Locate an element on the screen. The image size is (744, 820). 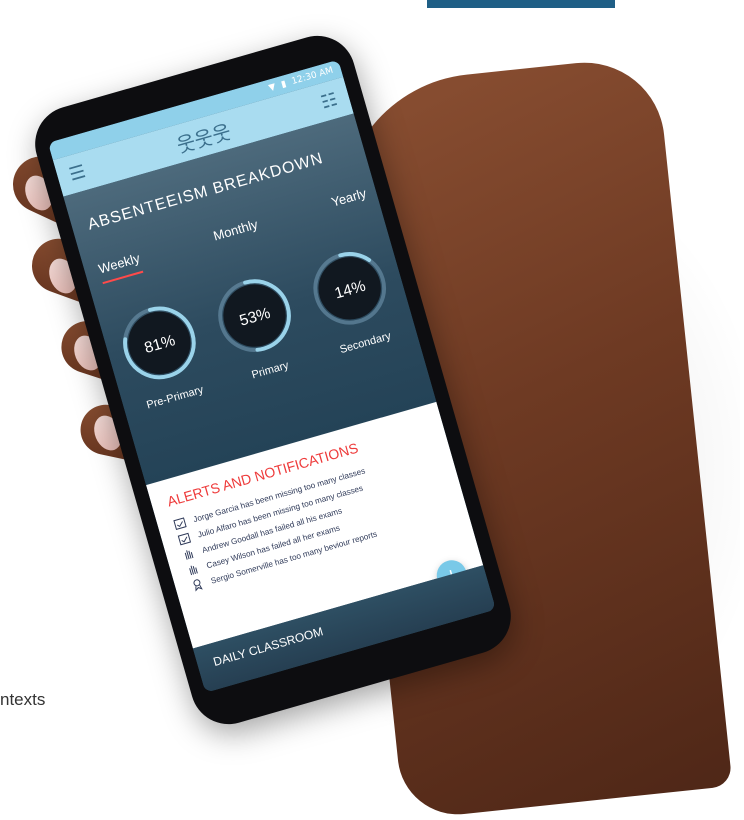
ring-chart-pre-primary: 81% is located at coordinates (159, 343).